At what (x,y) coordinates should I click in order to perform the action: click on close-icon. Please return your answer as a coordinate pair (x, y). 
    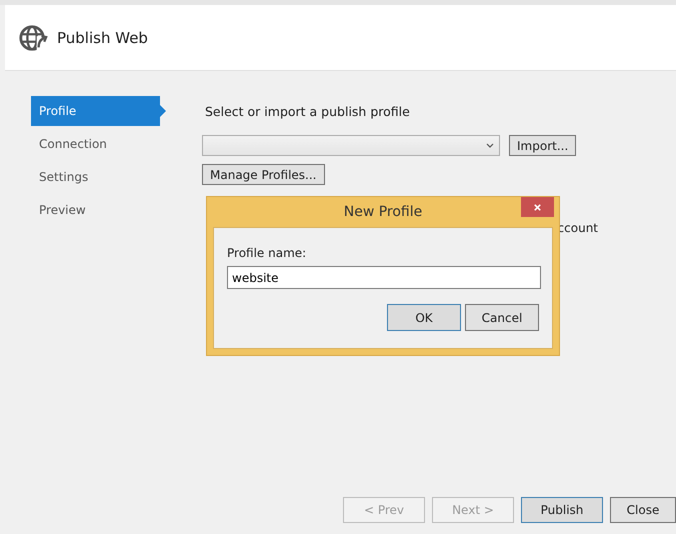
    Looking at the image, I should click on (537, 207).